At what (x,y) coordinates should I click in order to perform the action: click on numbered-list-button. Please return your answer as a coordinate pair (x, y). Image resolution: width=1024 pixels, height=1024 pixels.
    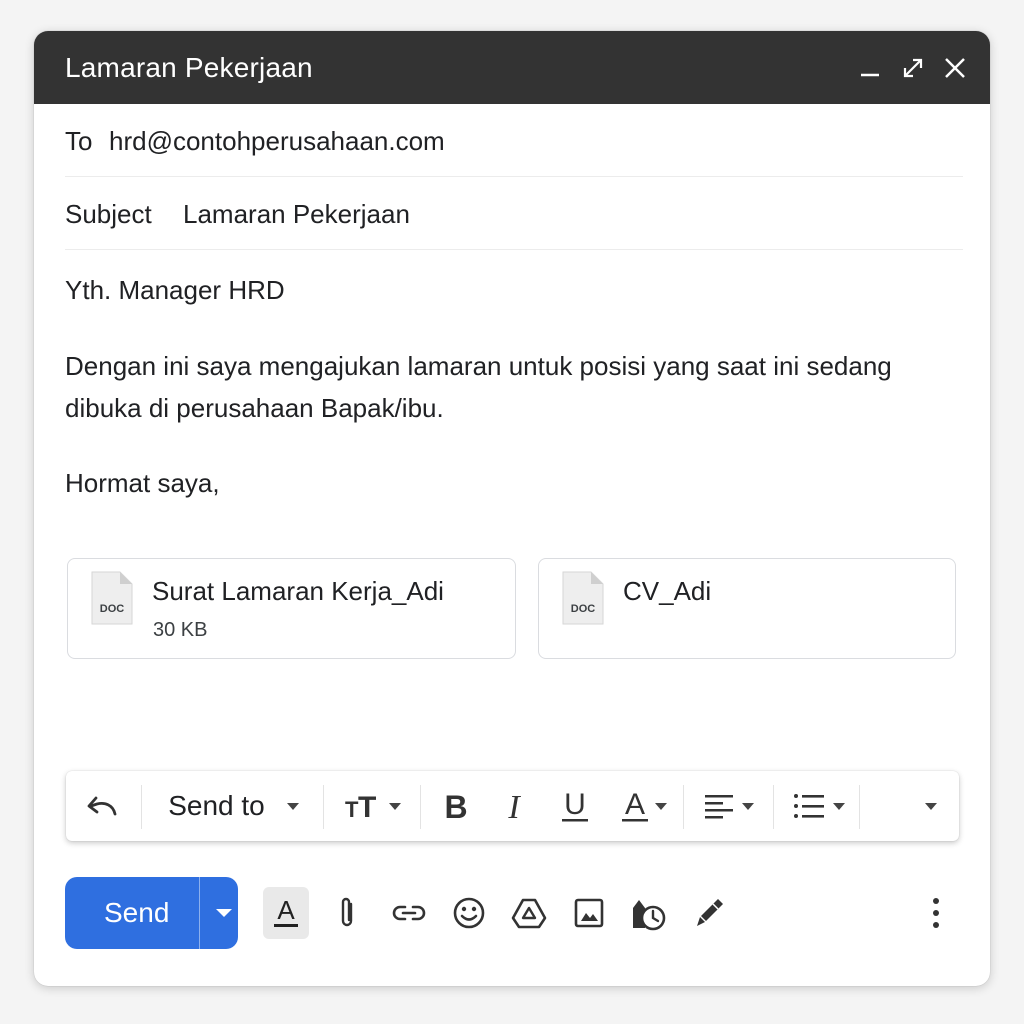
    Looking at the image, I should click on (819, 806).